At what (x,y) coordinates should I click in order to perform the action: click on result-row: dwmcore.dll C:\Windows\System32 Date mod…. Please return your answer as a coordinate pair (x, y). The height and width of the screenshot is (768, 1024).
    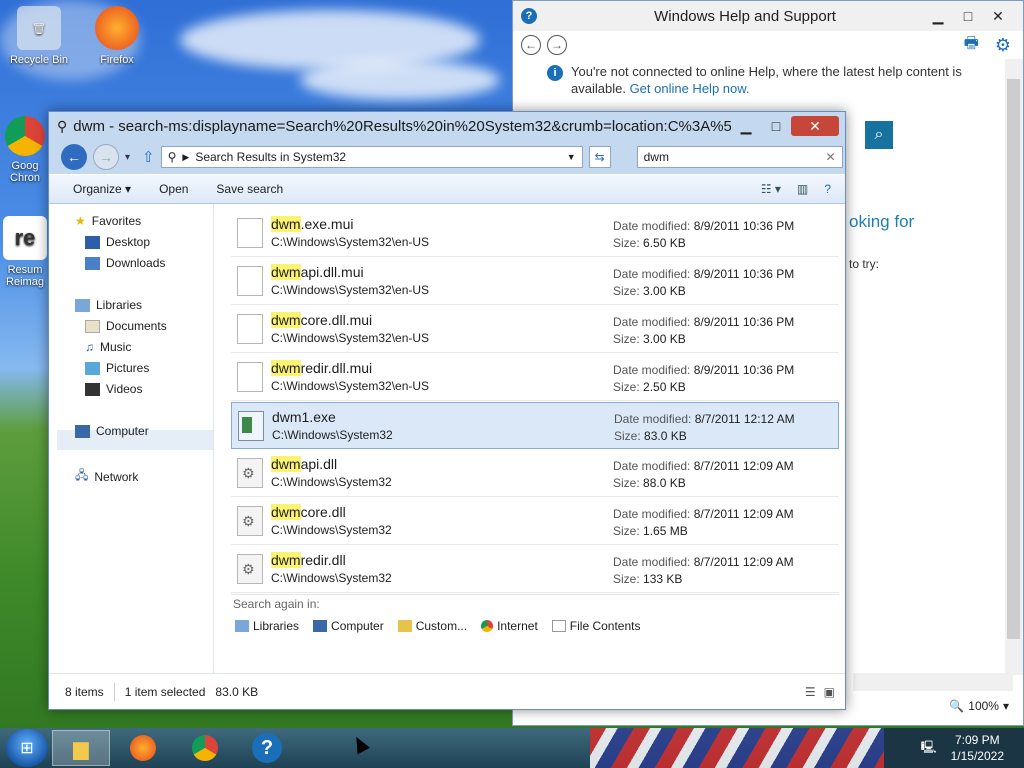
    Looking at the image, I should click on (535, 521).